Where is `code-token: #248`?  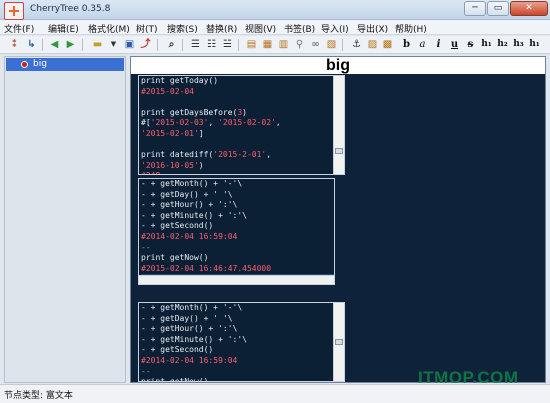
code-token: #248 is located at coordinates (150, 172).